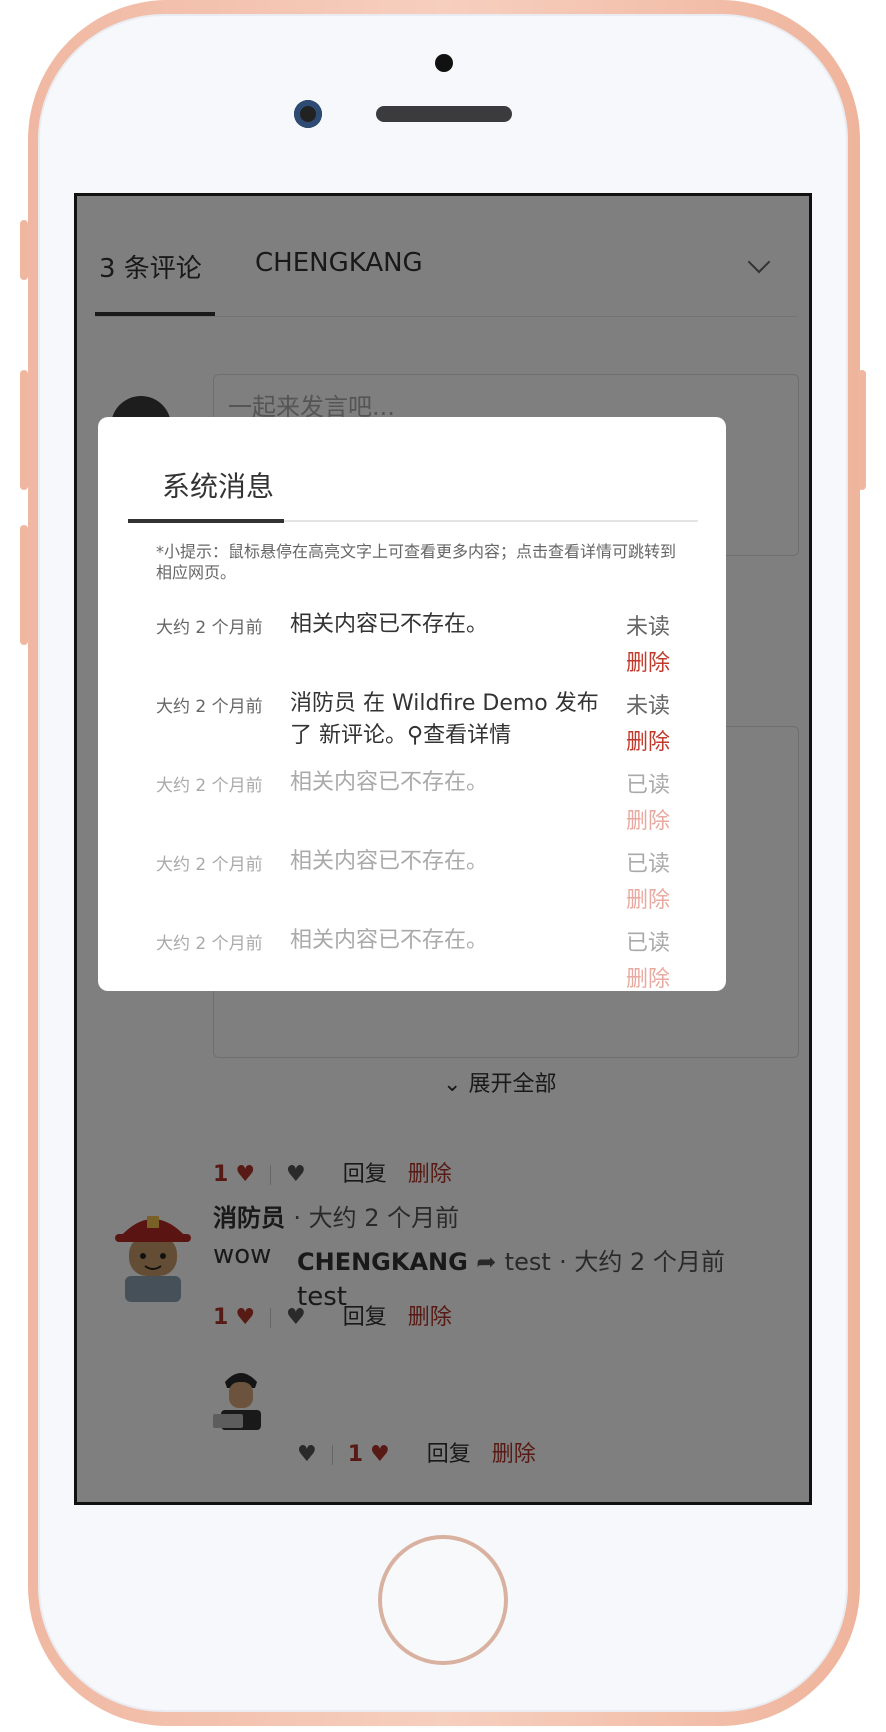 Image resolution: width=886 pixels, height=1732 pixels. What do you see at coordinates (206, 521) in the screenshot?
I see `active-tab-indicator` at bounding box center [206, 521].